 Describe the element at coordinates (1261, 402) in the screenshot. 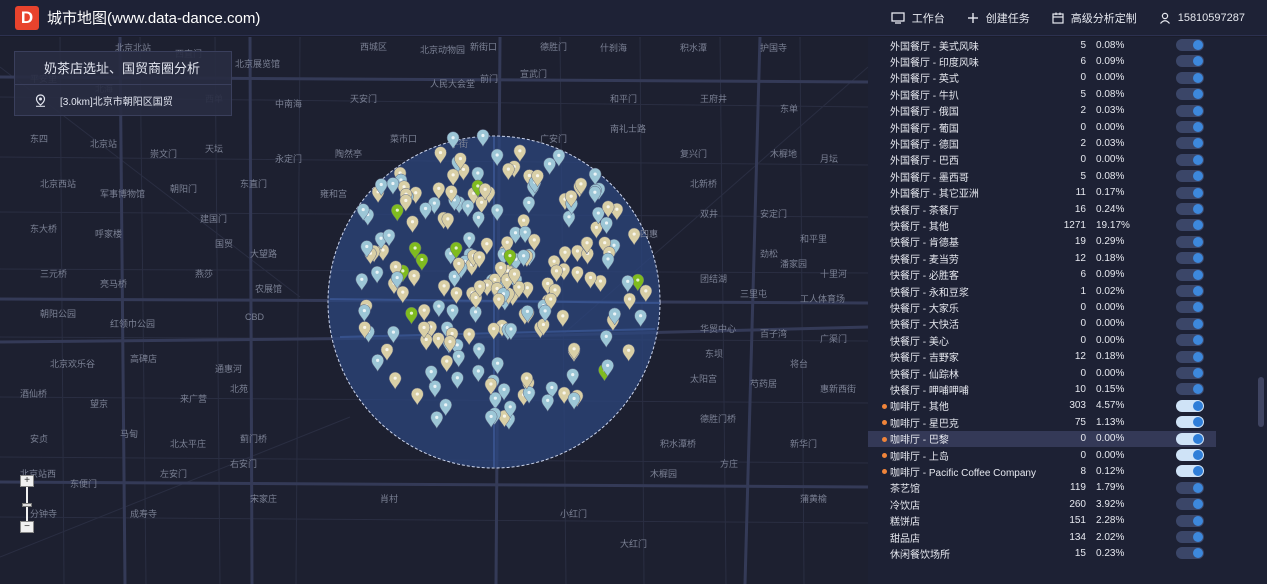

I see `category-list-scrollbar` at that location.